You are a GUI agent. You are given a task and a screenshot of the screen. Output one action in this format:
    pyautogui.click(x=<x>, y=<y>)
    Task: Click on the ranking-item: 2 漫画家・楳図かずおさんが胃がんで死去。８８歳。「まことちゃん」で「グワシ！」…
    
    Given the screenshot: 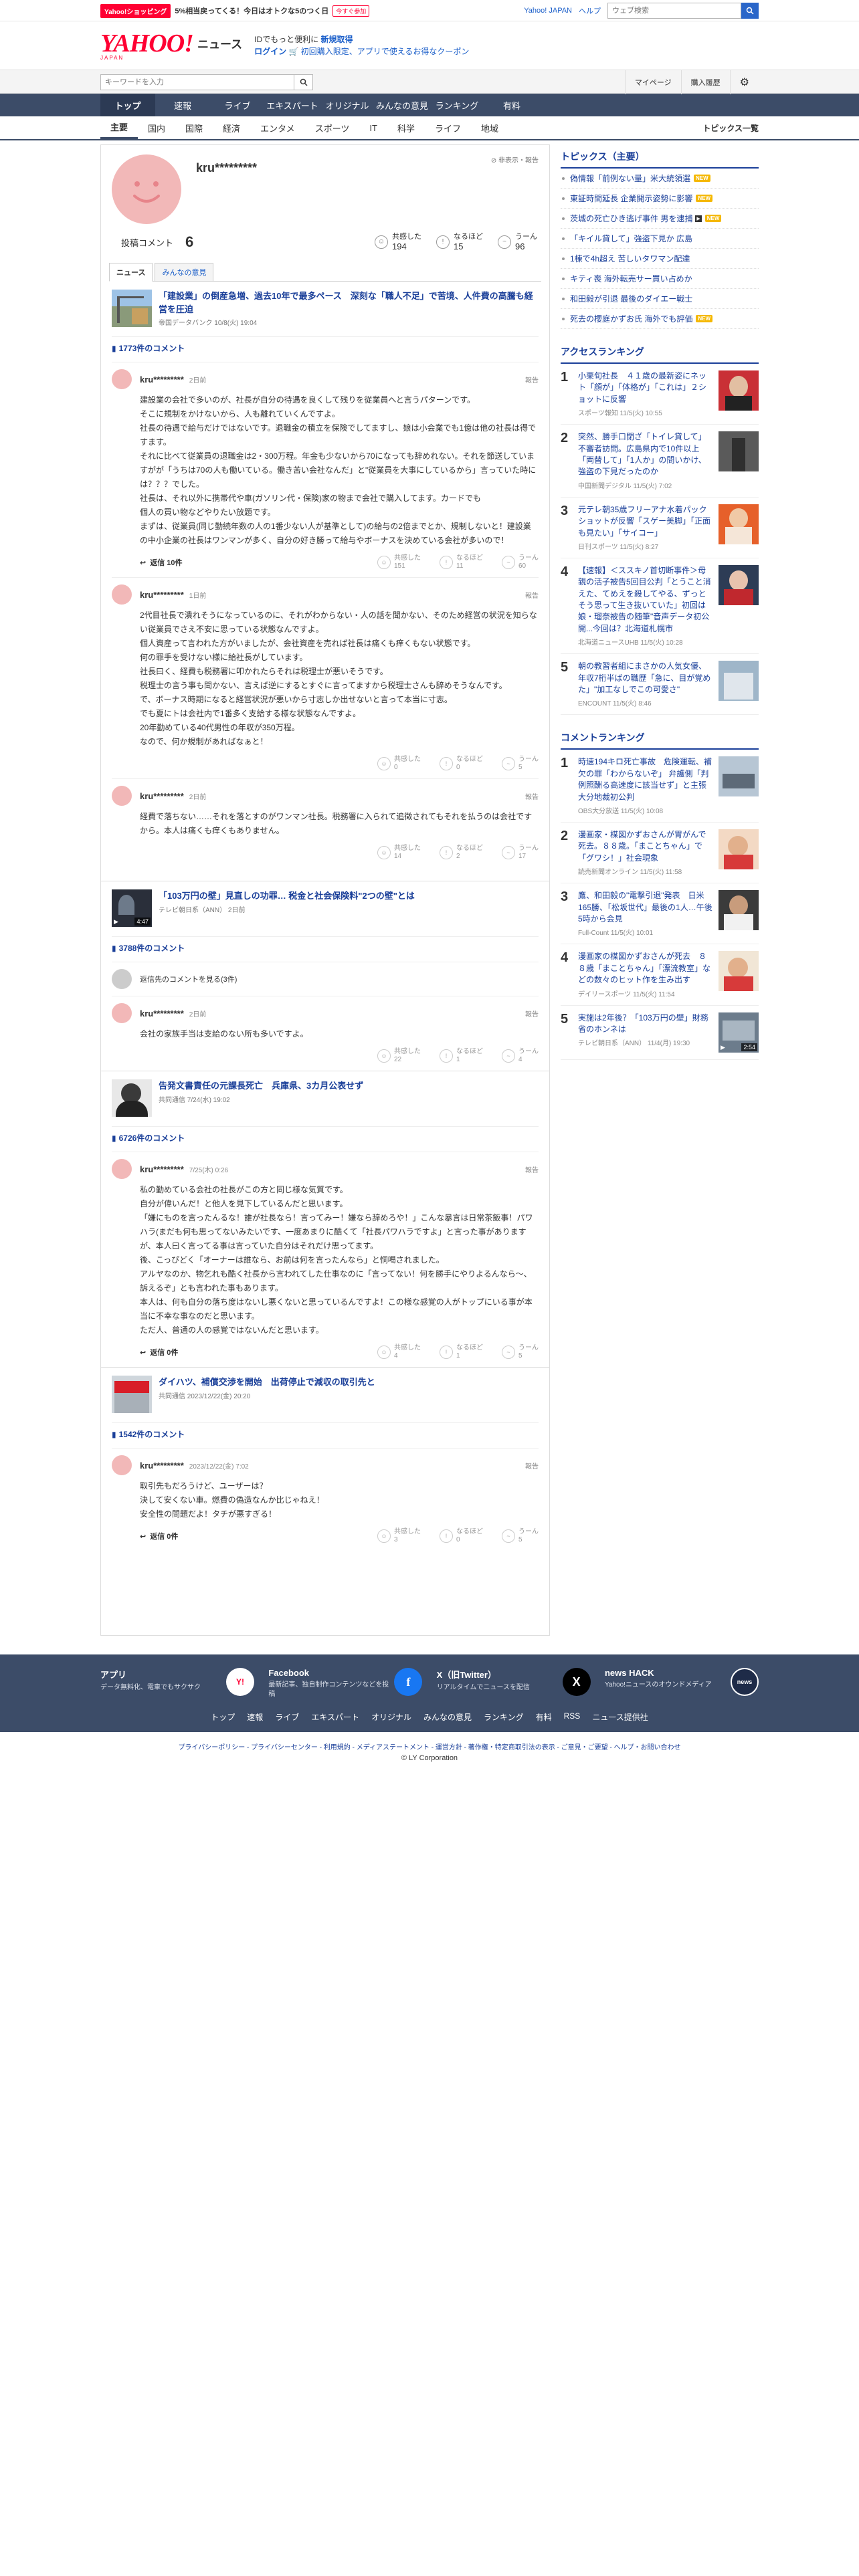 What is the action you would take?
    pyautogui.click(x=660, y=854)
    